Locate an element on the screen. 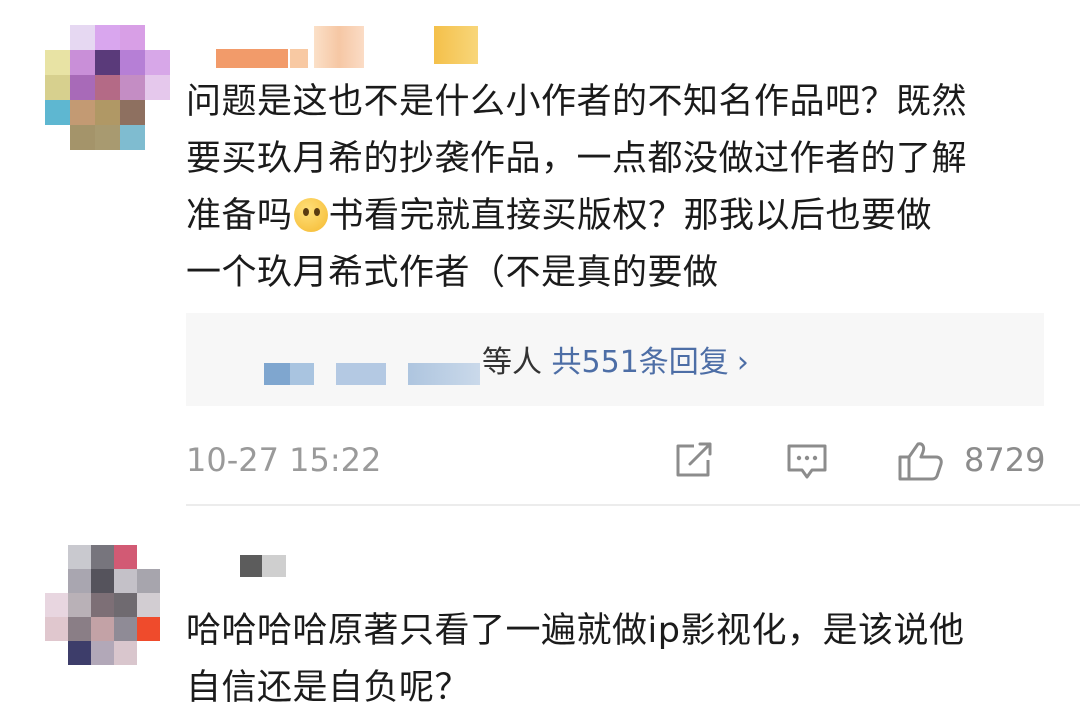 This screenshot has width=1080, height=722. comment-icon is located at coordinates (807, 461).